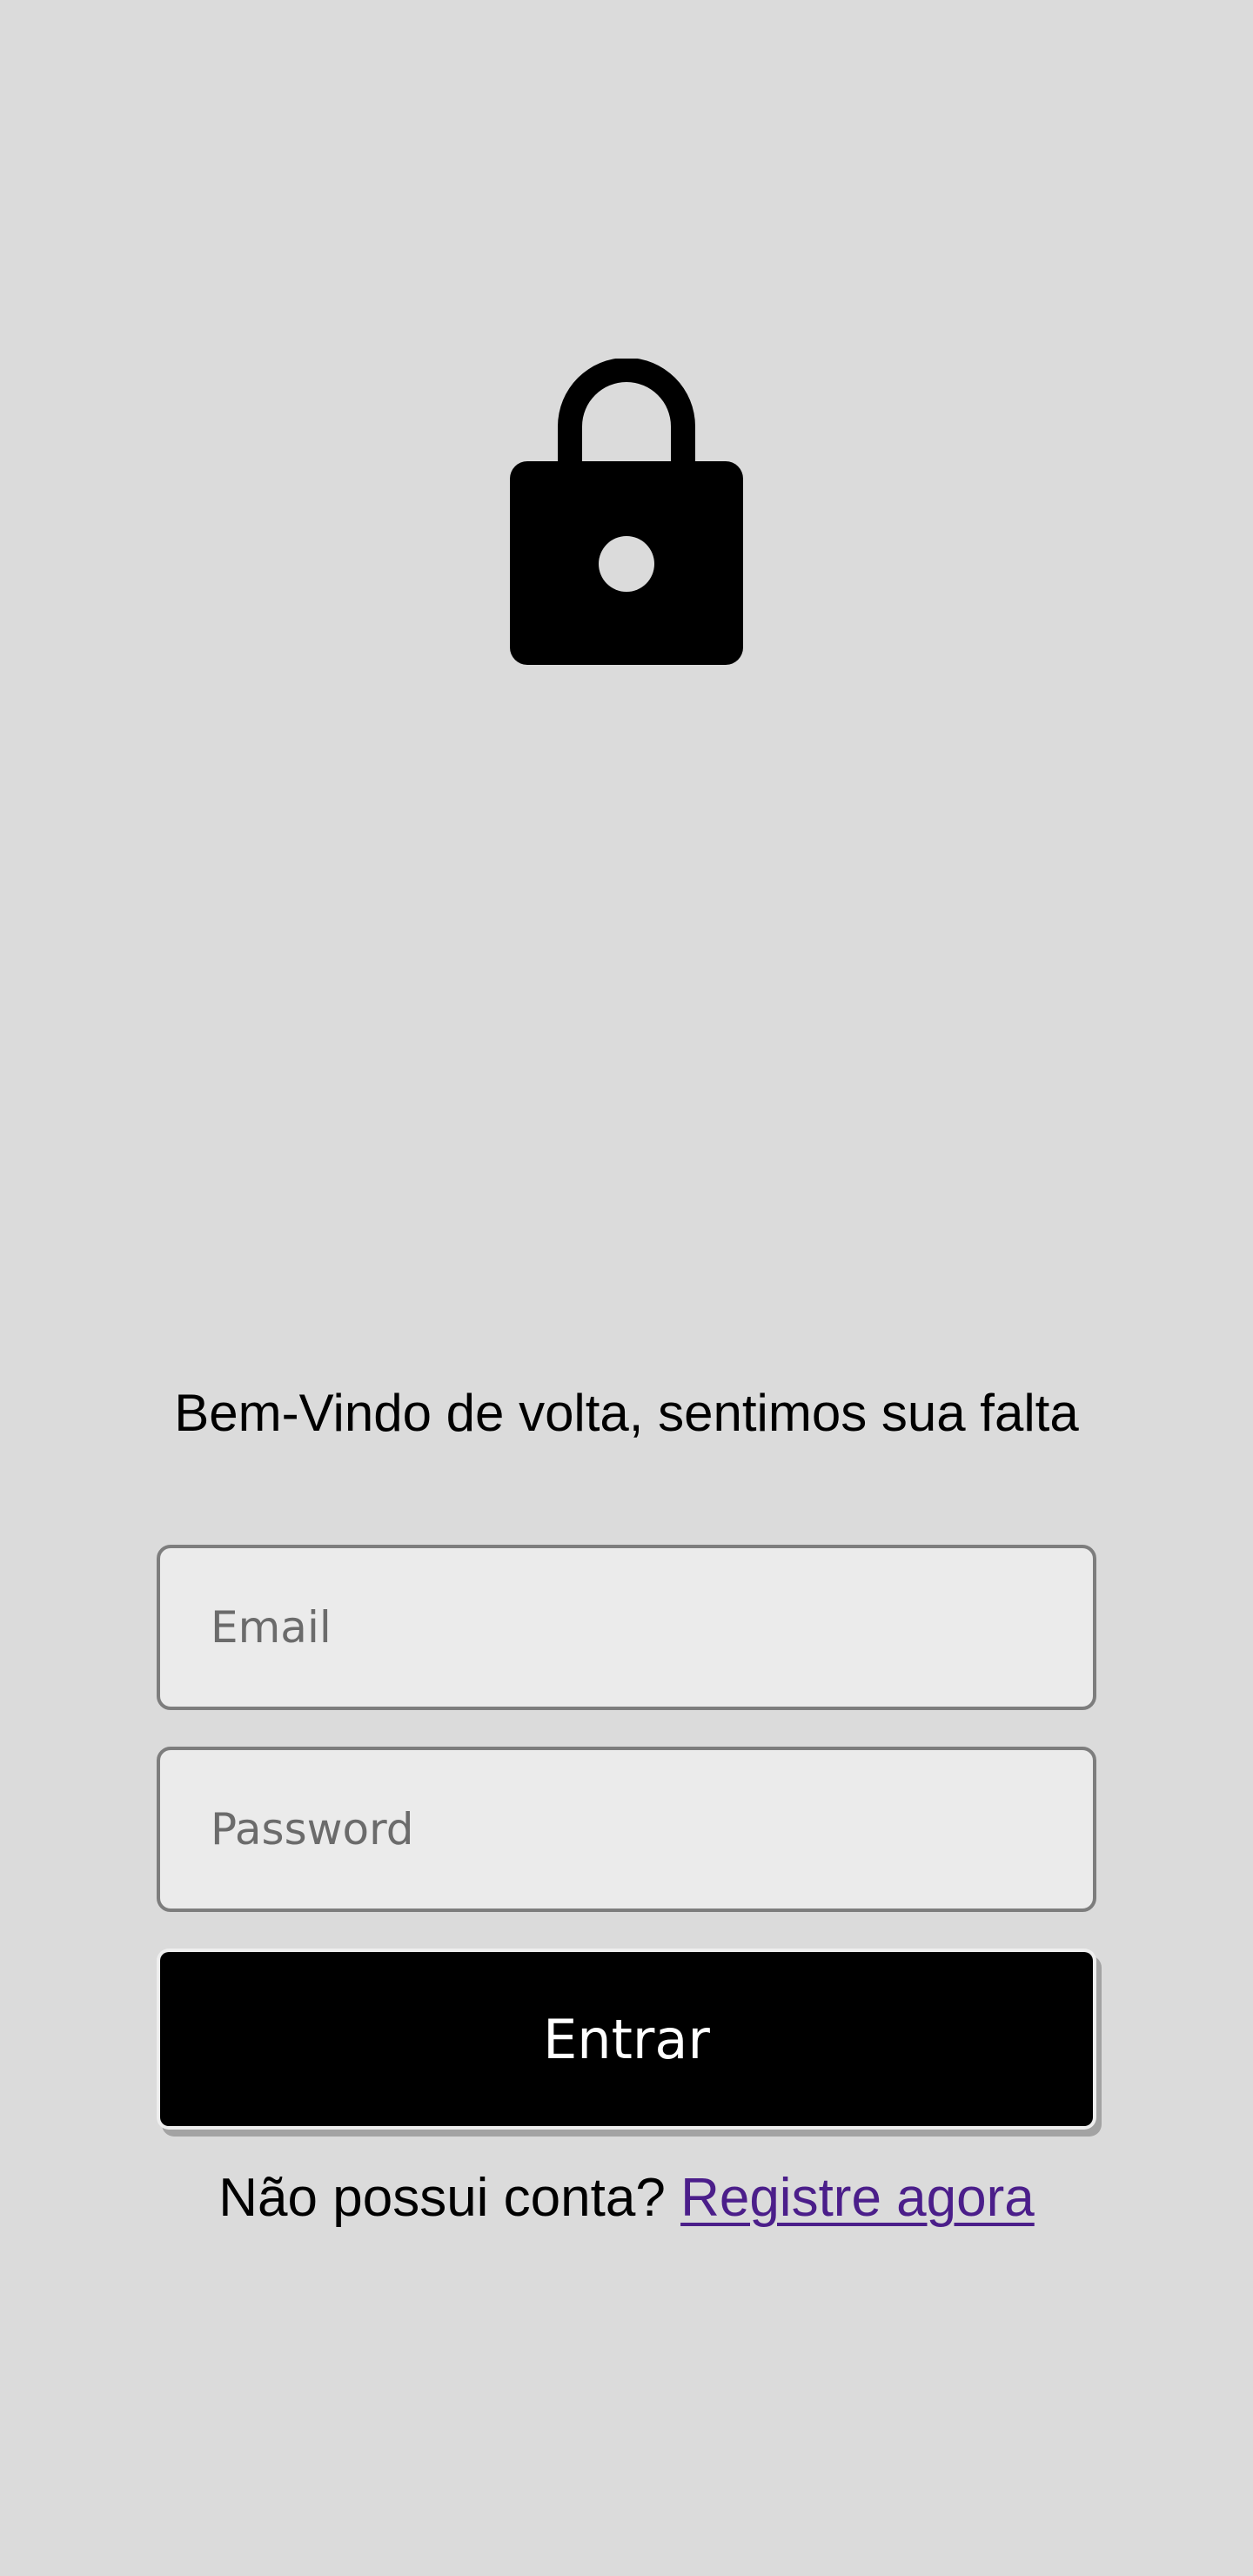 The image size is (1253, 2576). What do you see at coordinates (626, 1830) in the screenshot?
I see `password-field` at bounding box center [626, 1830].